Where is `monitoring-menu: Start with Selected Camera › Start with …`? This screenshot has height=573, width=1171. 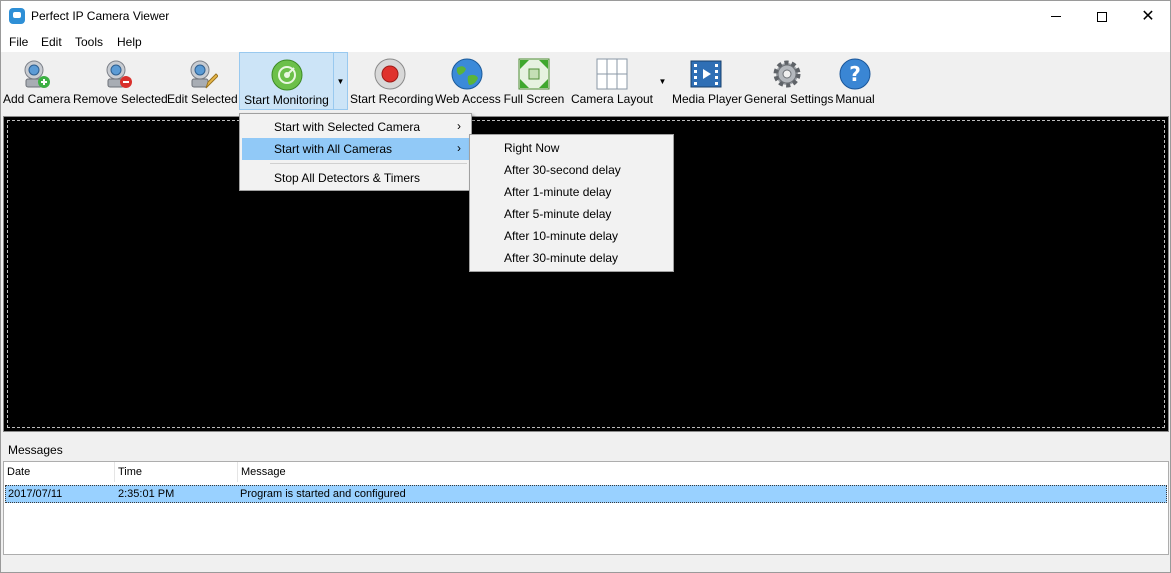
monitoring-menu: Start with Selected Camera › Start with … is located at coordinates (355, 152).